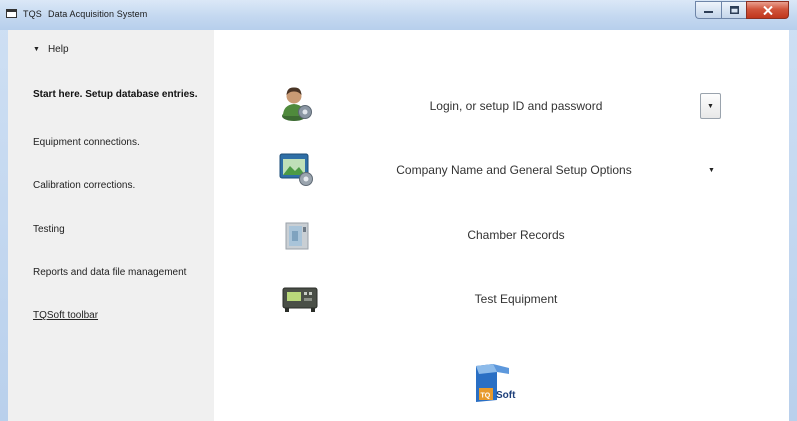  I want to click on help-menu: ▼ Help, so click(51, 49).